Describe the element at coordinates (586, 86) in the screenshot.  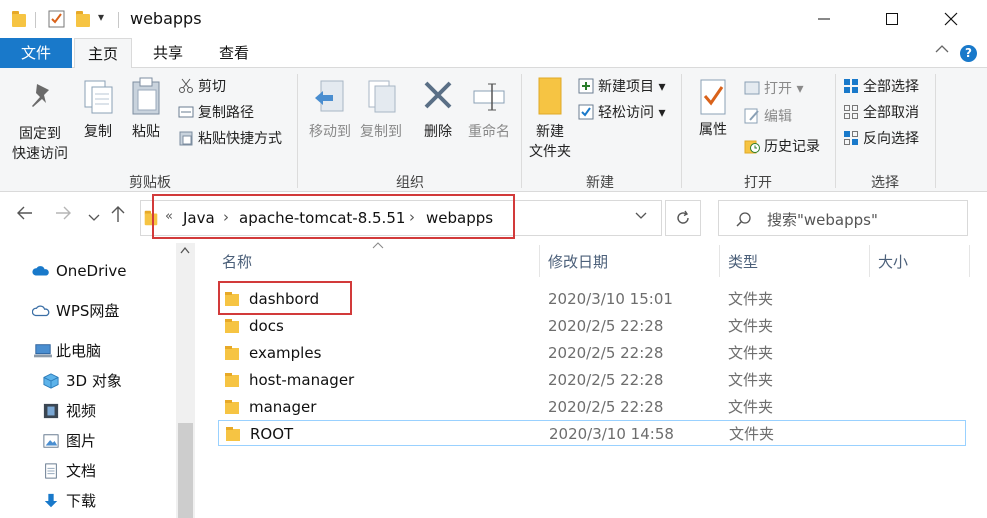
I see `new-item-icon` at that location.